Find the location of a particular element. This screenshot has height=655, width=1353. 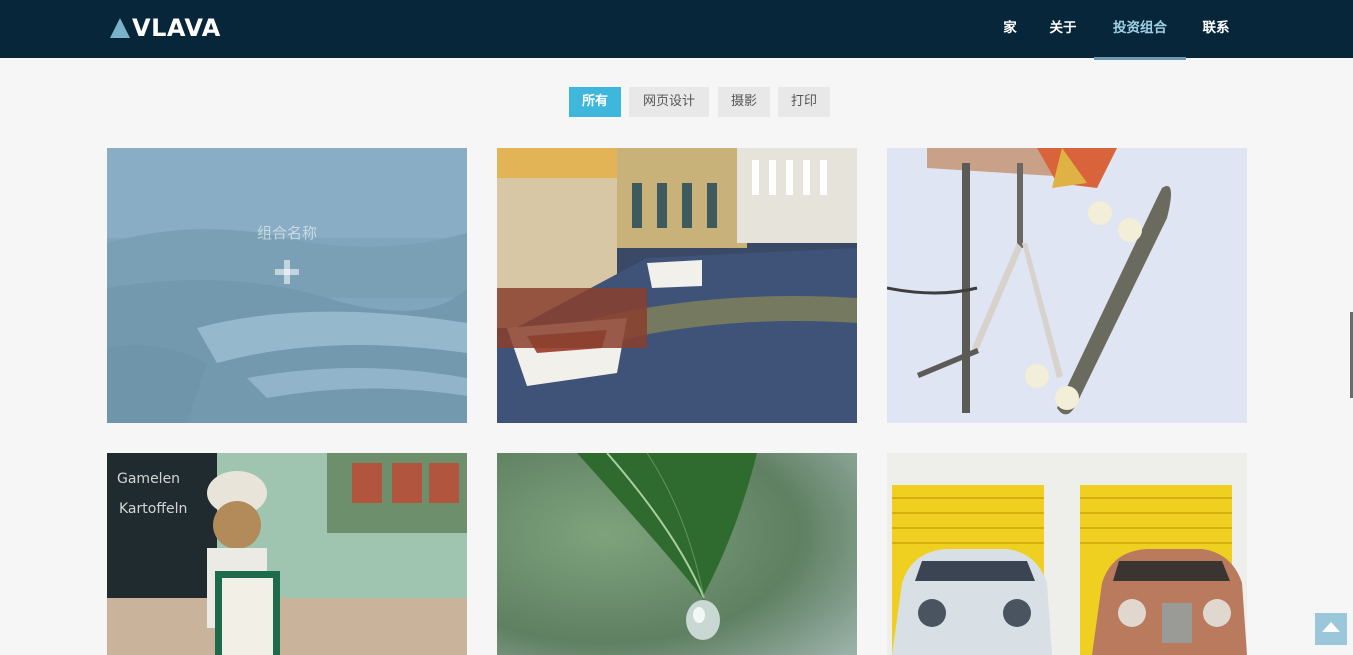

triangle-logo-icon is located at coordinates (120, 28).